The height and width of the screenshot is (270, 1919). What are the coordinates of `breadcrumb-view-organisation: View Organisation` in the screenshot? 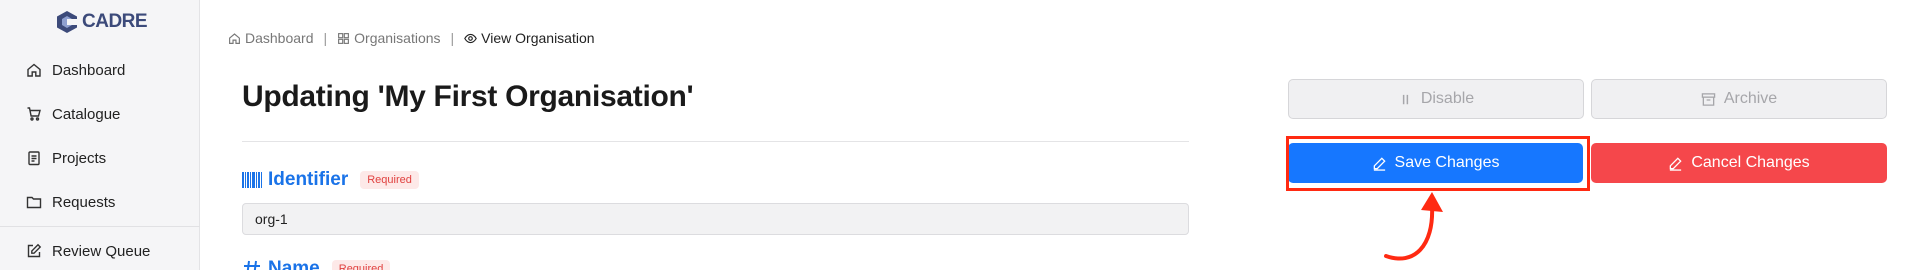 It's located at (529, 38).